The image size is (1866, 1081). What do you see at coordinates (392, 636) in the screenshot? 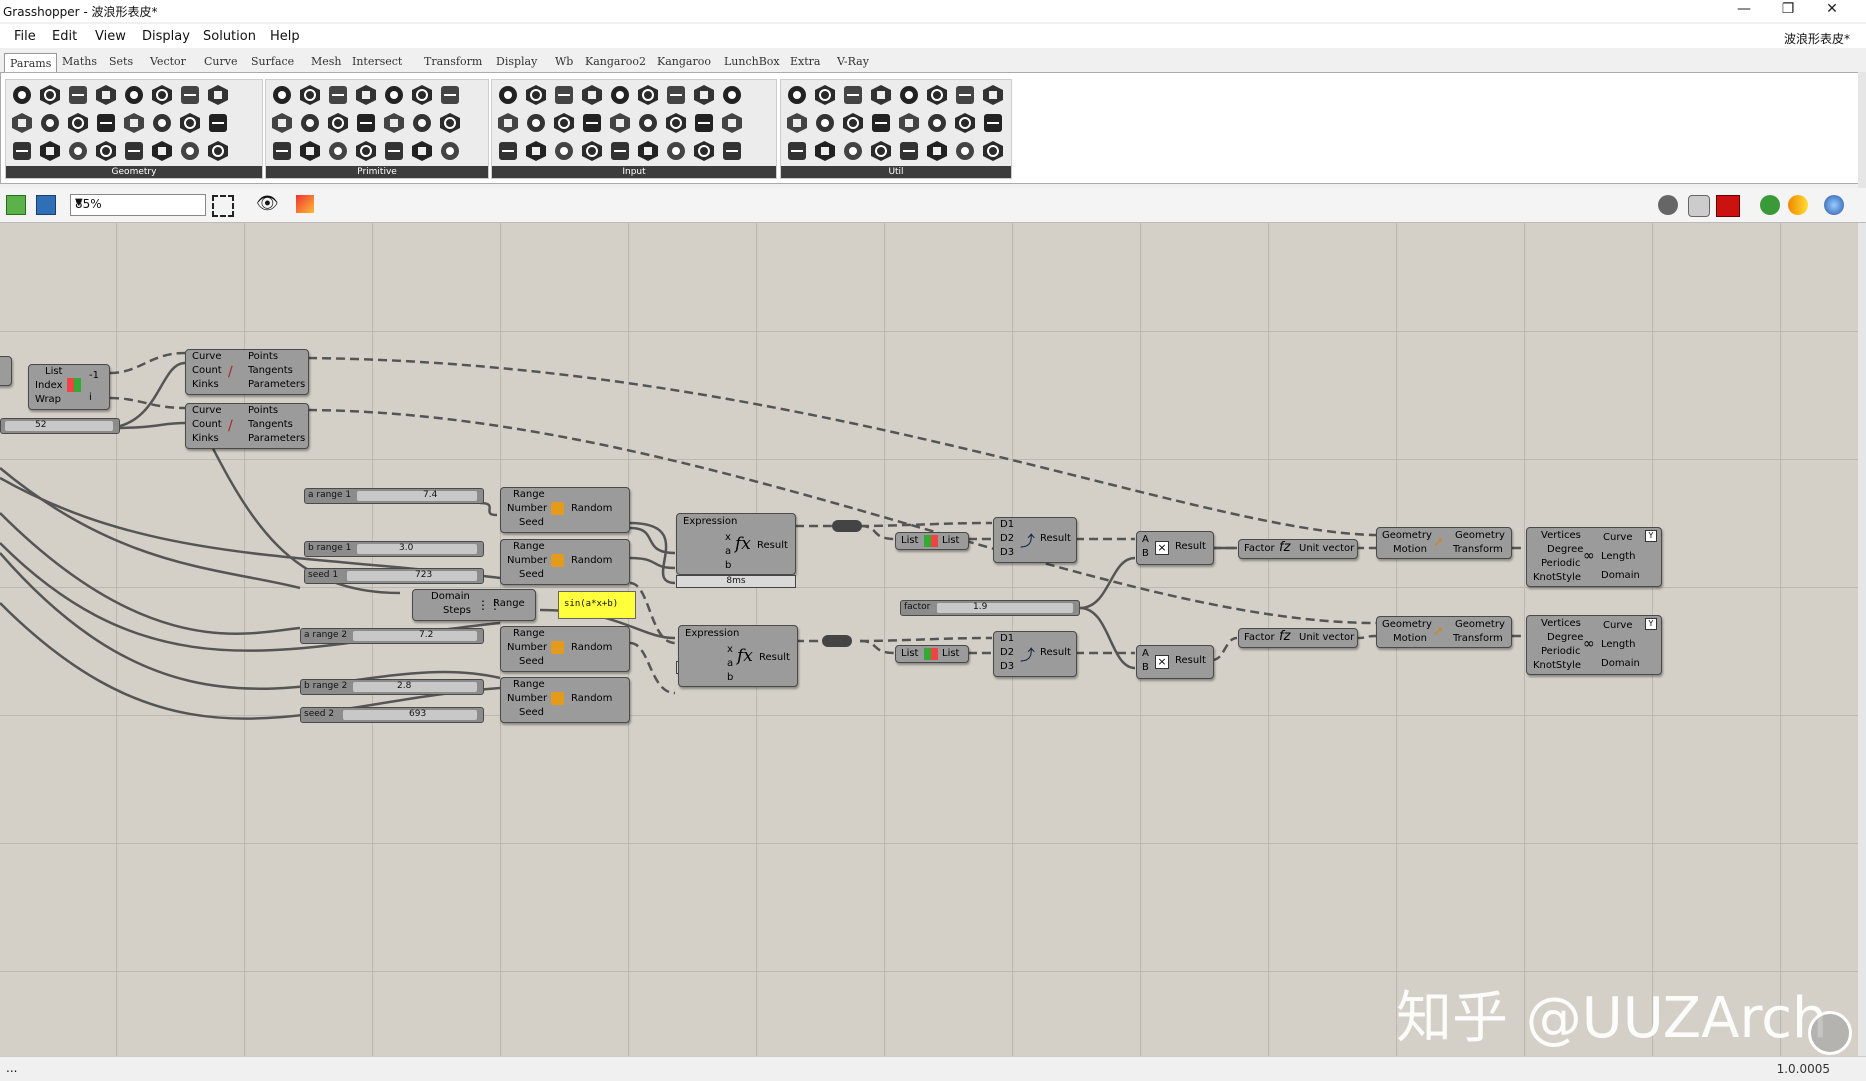
I see `a-range-2-slider: a range 2 7.2` at bounding box center [392, 636].